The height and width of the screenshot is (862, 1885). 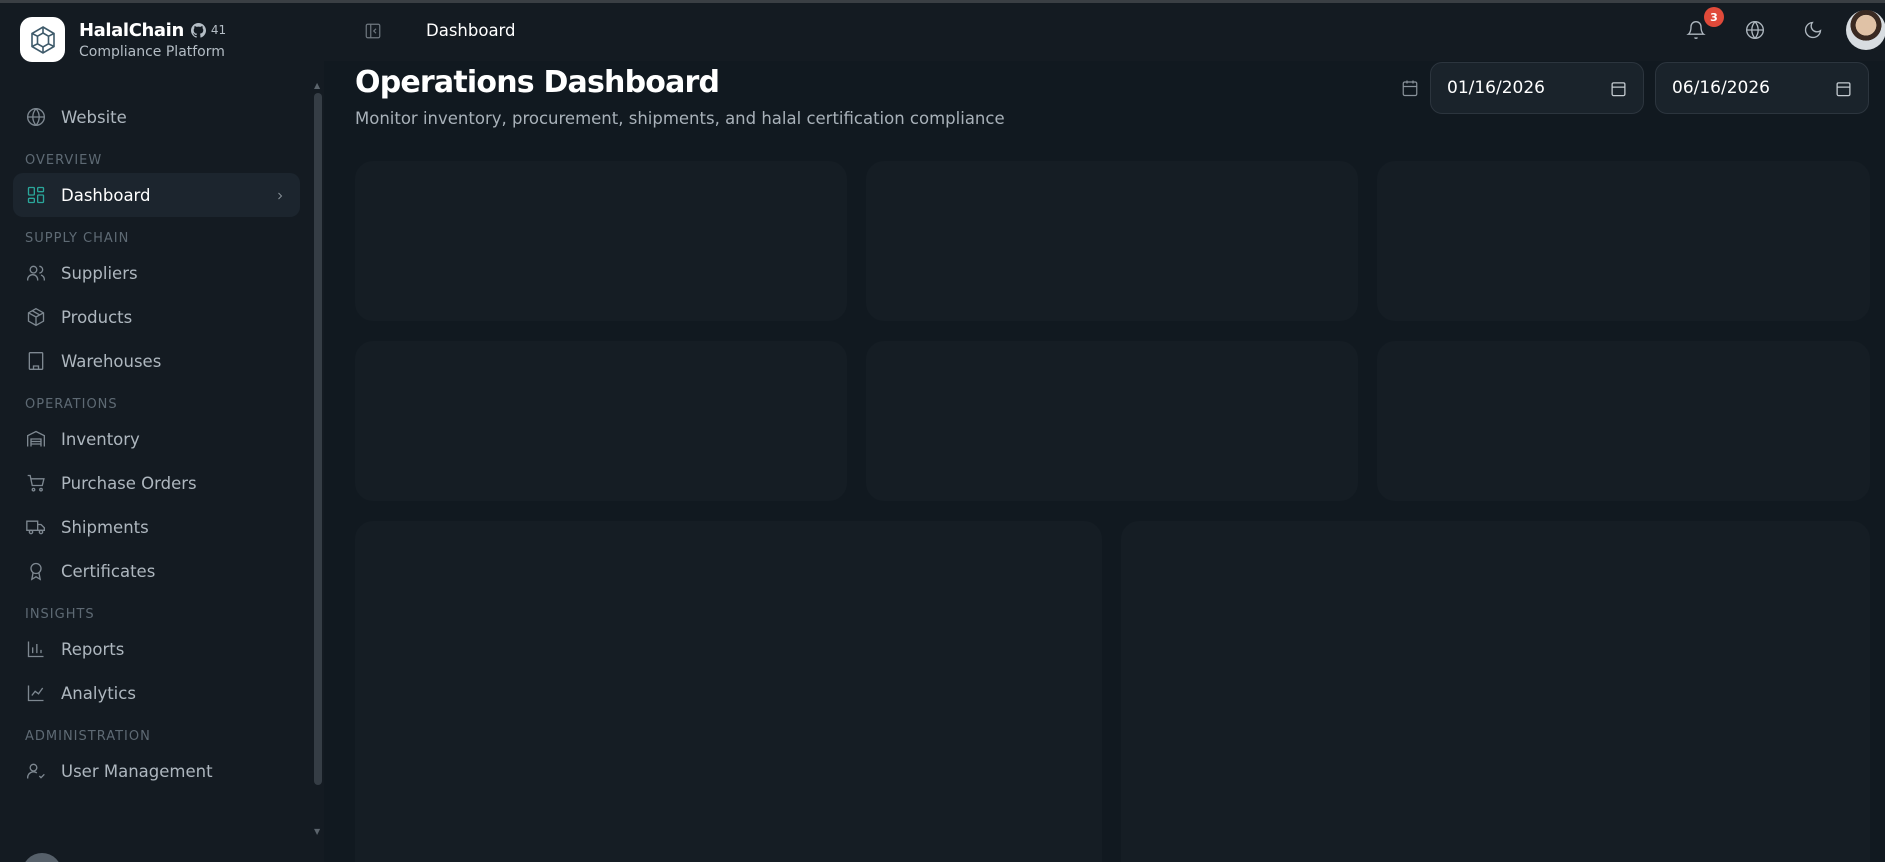 What do you see at coordinates (1410, 90) in the screenshot?
I see `calendar-icon` at bounding box center [1410, 90].